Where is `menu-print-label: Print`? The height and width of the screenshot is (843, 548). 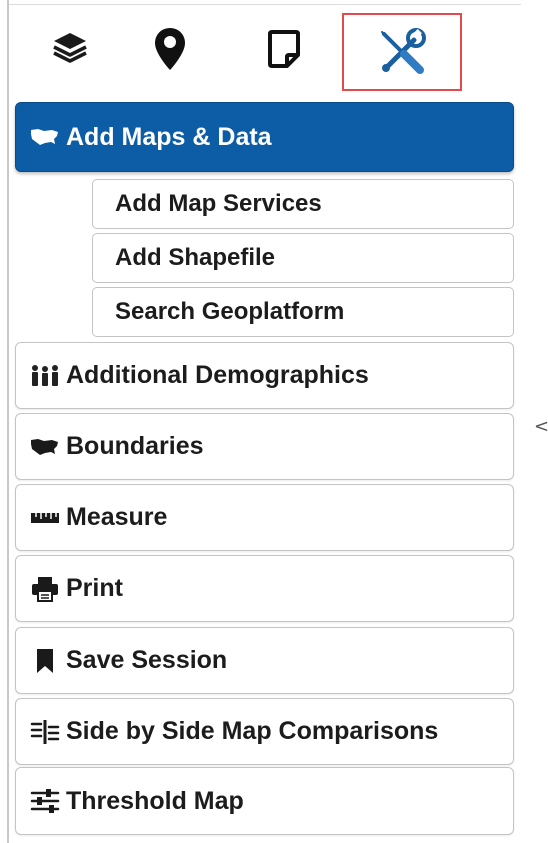 menu-print-label: Print is located at coordinates (94, 588).